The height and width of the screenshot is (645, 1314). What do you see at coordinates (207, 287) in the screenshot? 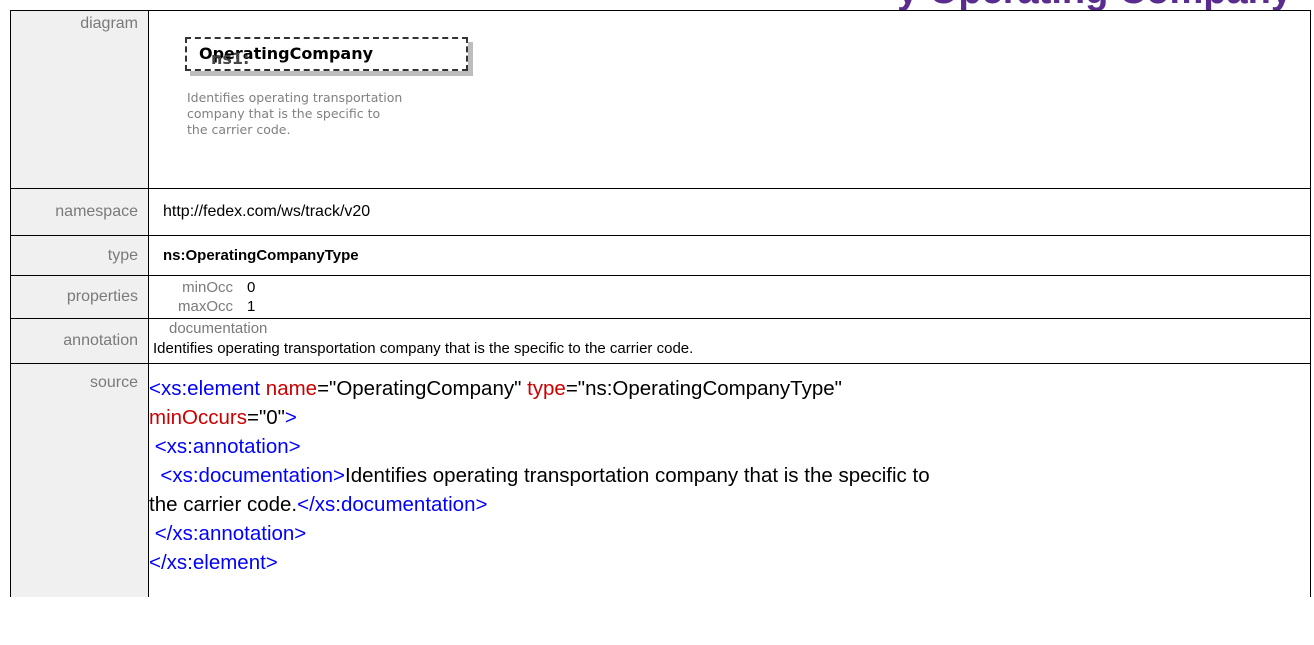
I see `property-name: minOcc` at bounding box center [207, 287].